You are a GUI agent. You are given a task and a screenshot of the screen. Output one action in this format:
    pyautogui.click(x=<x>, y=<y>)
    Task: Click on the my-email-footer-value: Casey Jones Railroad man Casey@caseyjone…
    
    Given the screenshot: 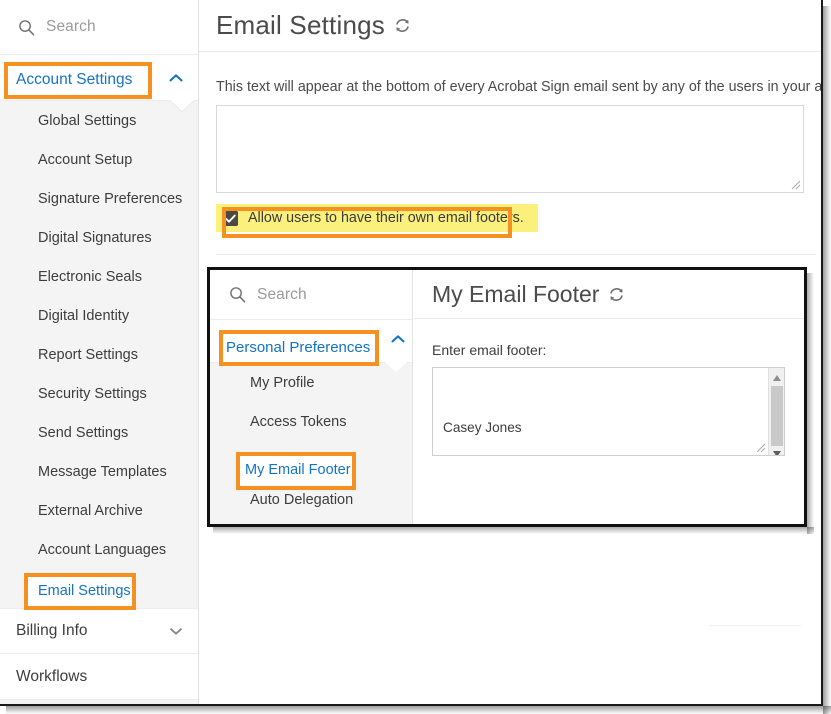 What is the action you would take?
    pyautogui.click(x=608, y=411)
    